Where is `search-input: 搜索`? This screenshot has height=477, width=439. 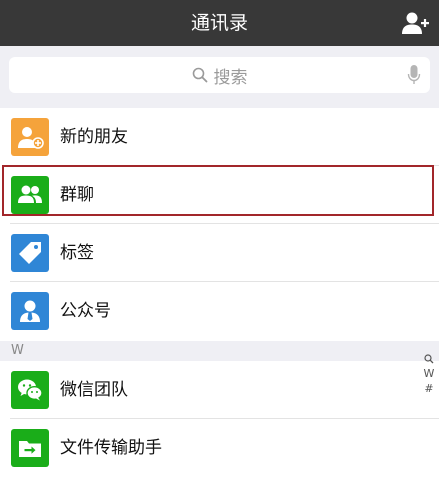 search-input: 搜索 is located at coordinates (219, 75).